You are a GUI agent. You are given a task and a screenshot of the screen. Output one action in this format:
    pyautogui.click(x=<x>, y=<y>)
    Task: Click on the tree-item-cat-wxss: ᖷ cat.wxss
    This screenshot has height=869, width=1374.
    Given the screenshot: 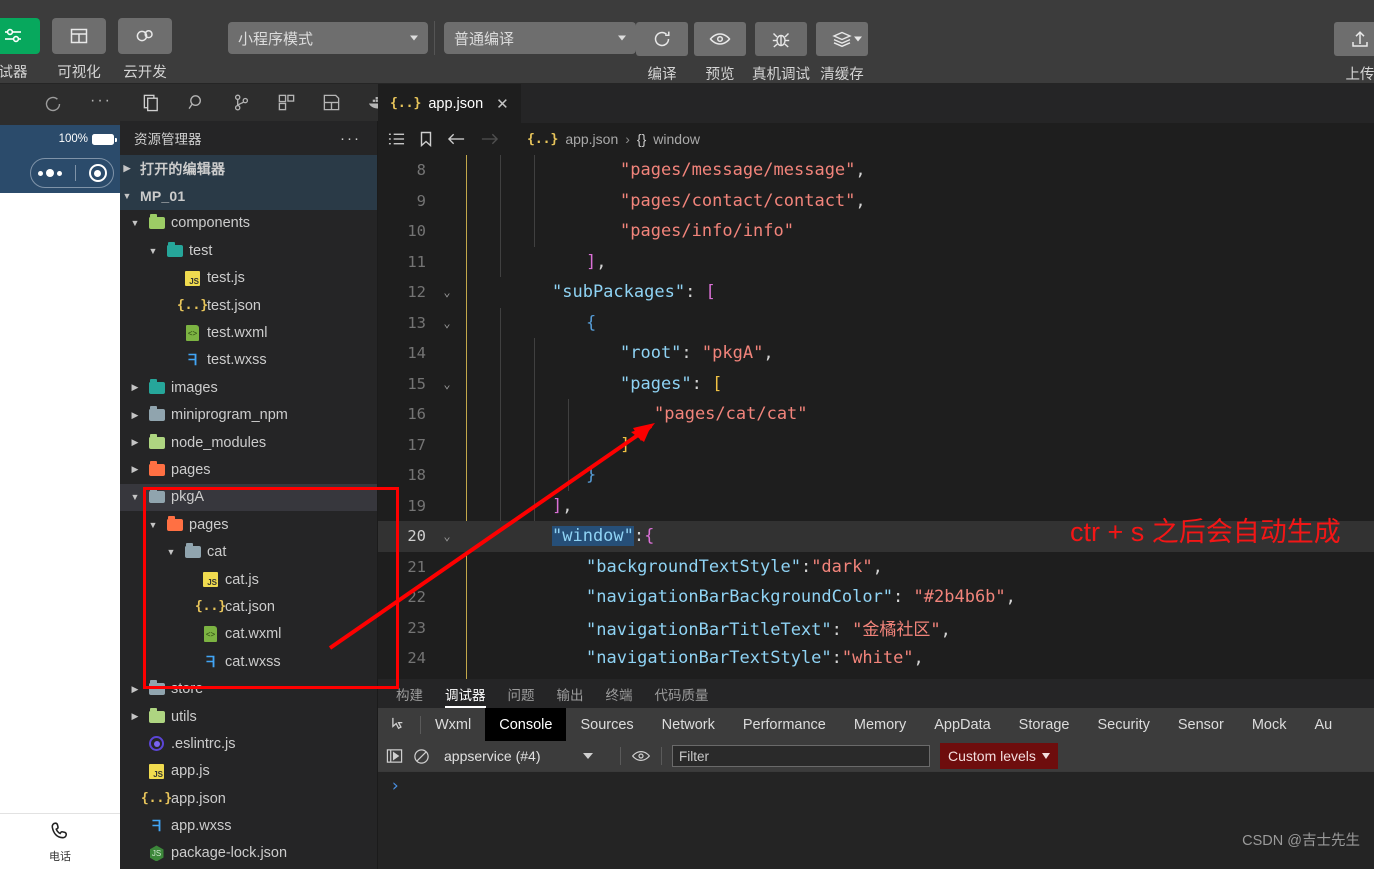 What is the action you would take?
    pyautogui.click(x=248, y=661)
    